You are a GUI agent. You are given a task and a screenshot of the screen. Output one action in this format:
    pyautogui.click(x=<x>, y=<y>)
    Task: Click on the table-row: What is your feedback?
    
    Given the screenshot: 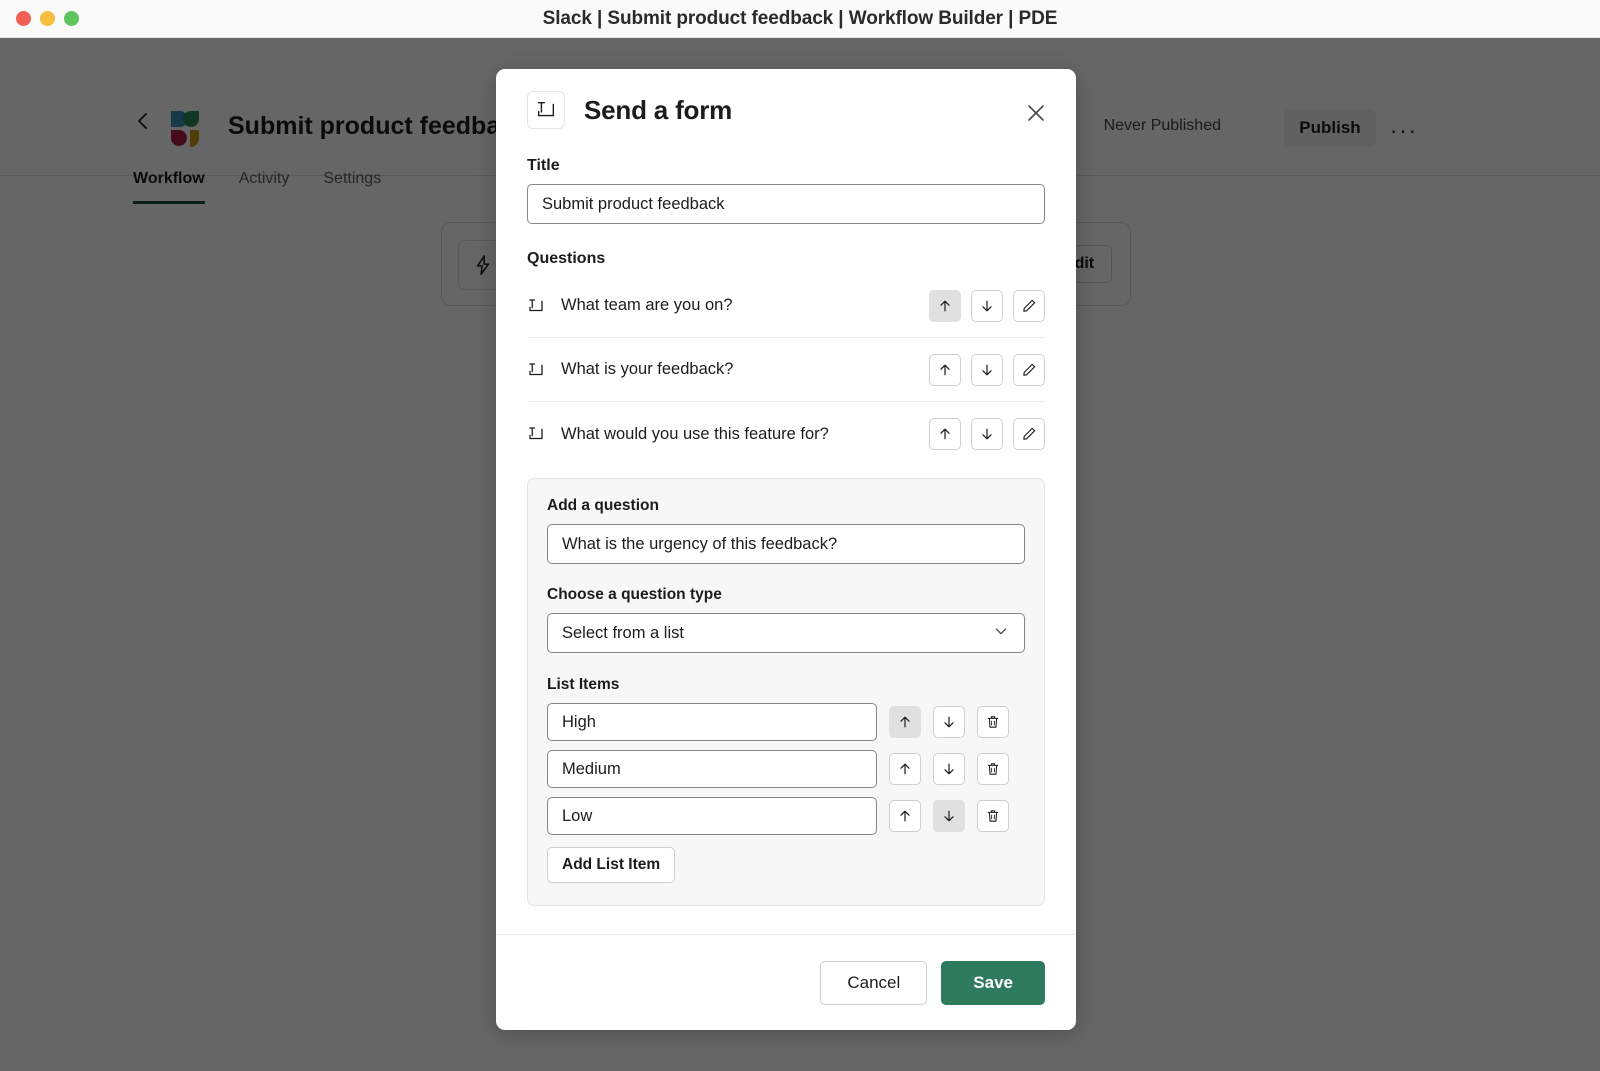 What is the action you would take?
    pyautogui.click(x=786, y=370)
    